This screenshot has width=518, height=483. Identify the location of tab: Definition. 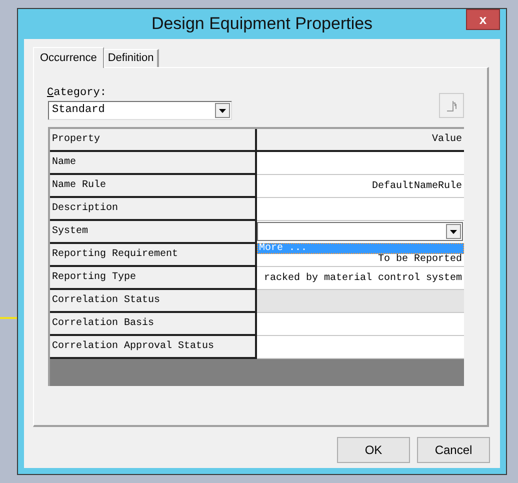
(131, 58).